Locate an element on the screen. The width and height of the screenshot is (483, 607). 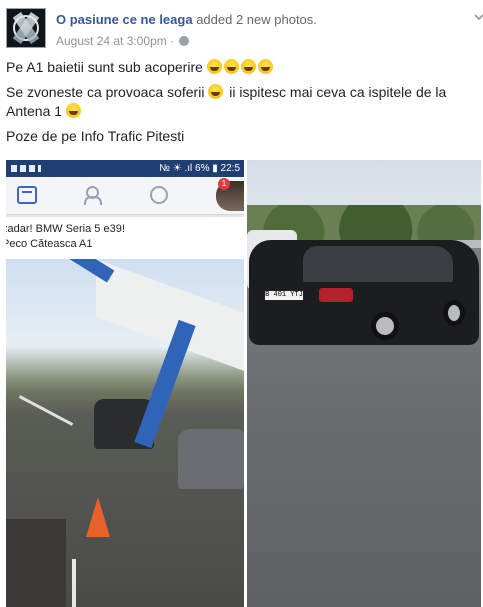
globe-icon is located at coordinates (184, 41).